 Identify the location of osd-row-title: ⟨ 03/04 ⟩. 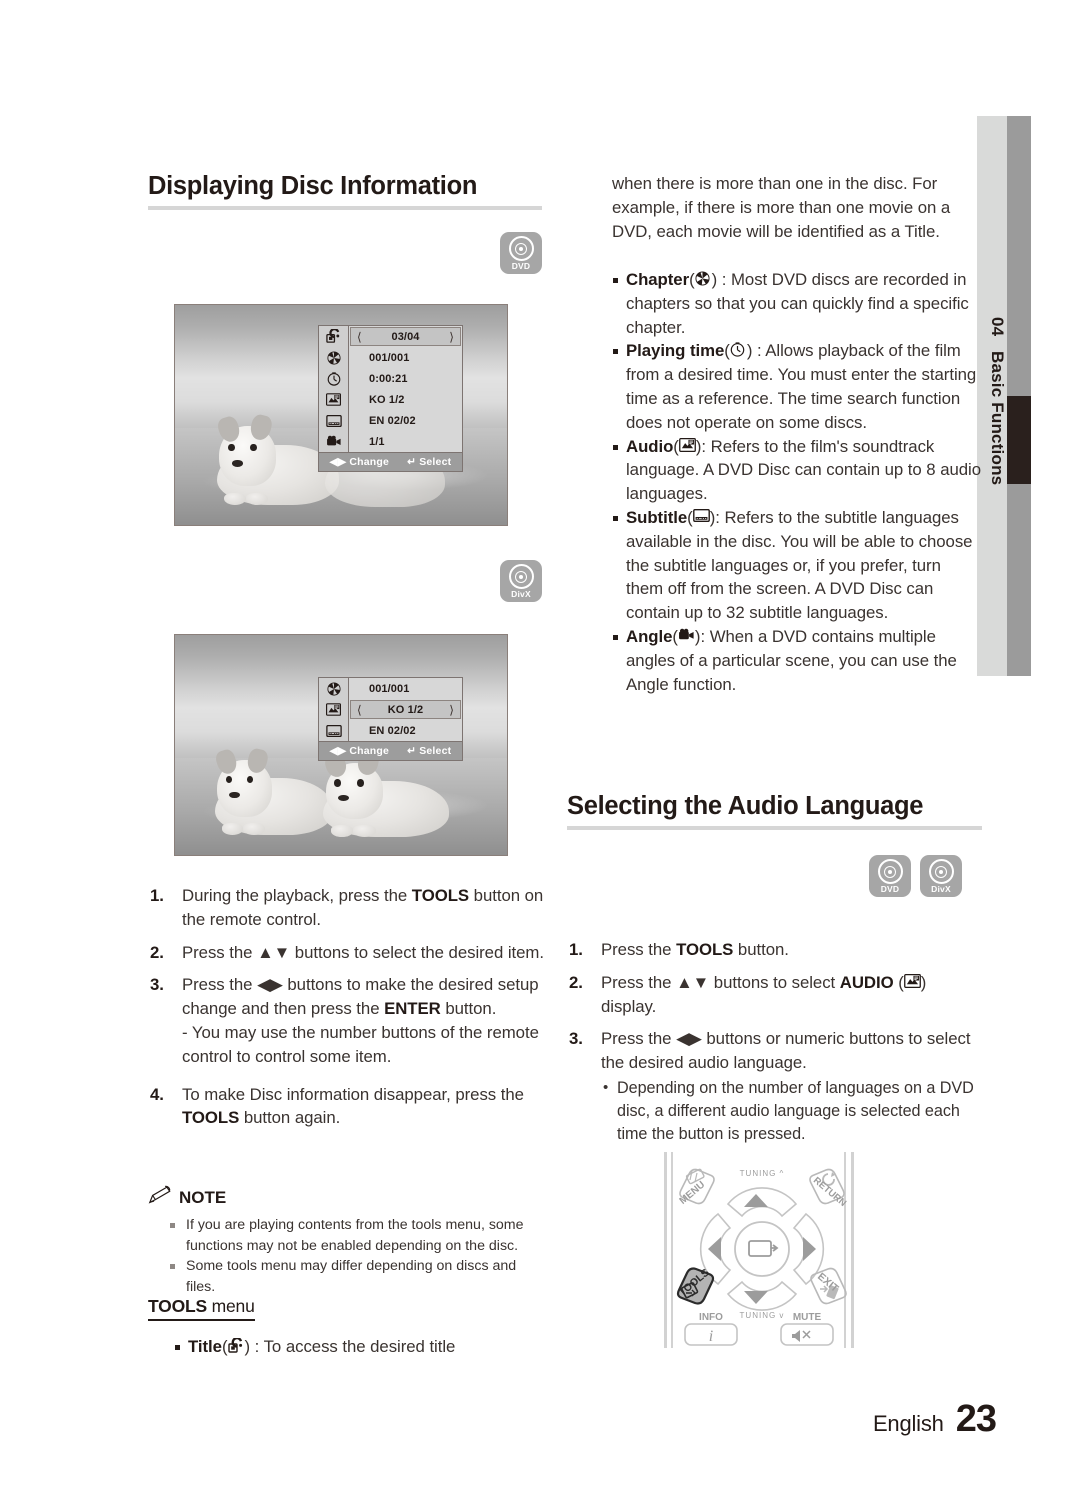
(405, 336).